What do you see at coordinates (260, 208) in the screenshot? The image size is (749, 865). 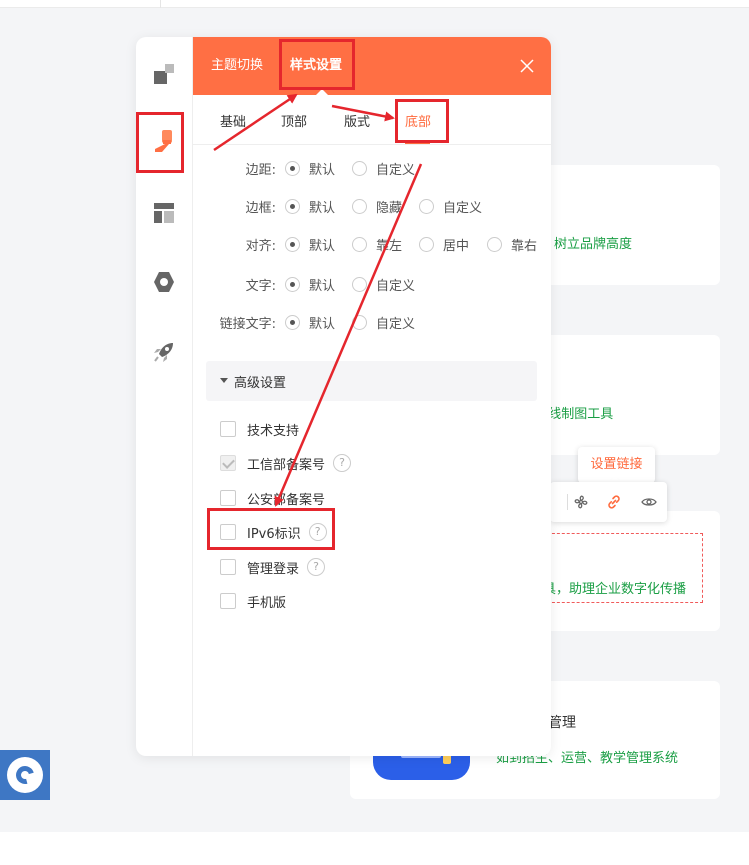 I see `border-label: 边框:` at bounding box center [260, 208].